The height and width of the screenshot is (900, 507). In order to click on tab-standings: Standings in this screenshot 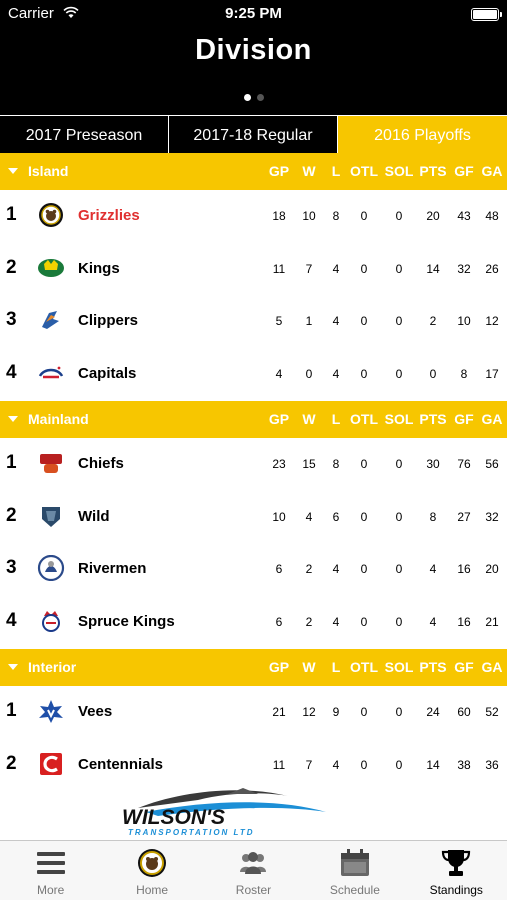, I will do `click(456, 870)`.